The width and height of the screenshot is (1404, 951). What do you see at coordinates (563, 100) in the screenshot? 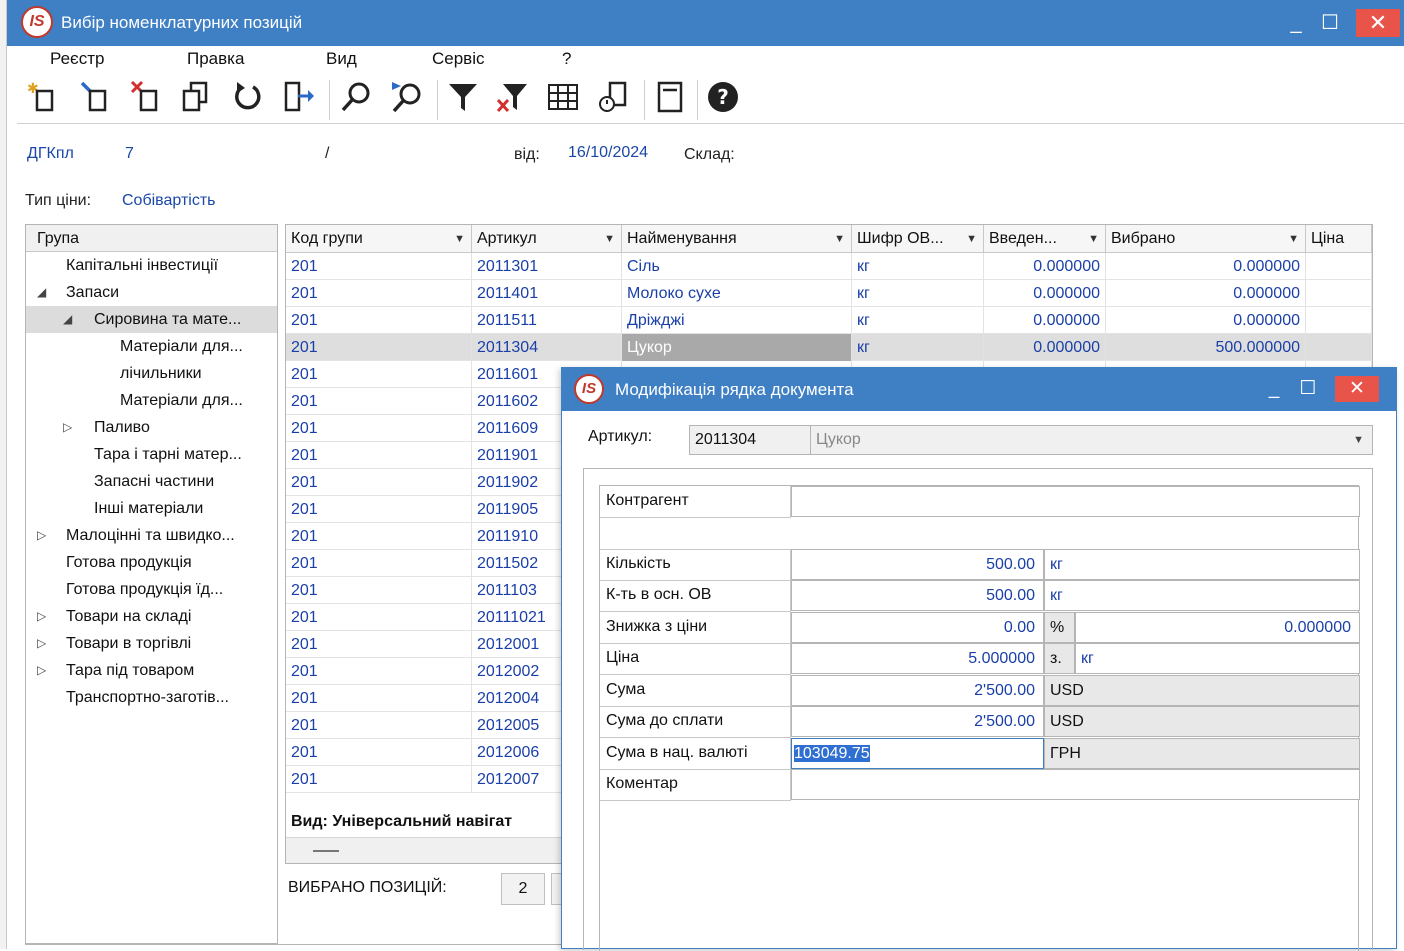
I see `table-view-icon` at bounding box center [563, 100].